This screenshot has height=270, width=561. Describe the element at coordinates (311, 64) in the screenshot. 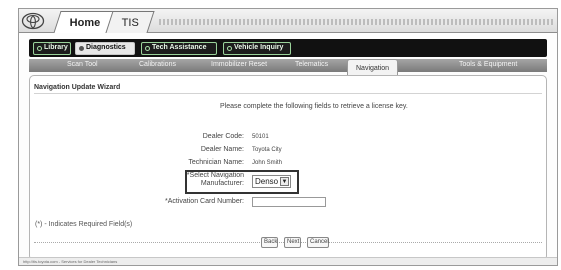

I see `subnav-telematics: Telematics` at that location.